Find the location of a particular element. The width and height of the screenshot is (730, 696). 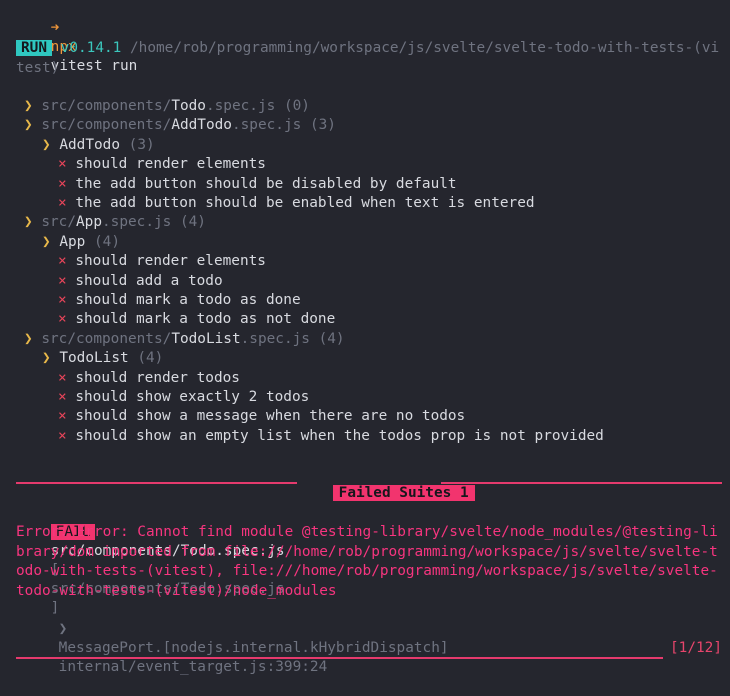

suite-row: ❯ AddTodo (3) is located at coordinates (98, 145).